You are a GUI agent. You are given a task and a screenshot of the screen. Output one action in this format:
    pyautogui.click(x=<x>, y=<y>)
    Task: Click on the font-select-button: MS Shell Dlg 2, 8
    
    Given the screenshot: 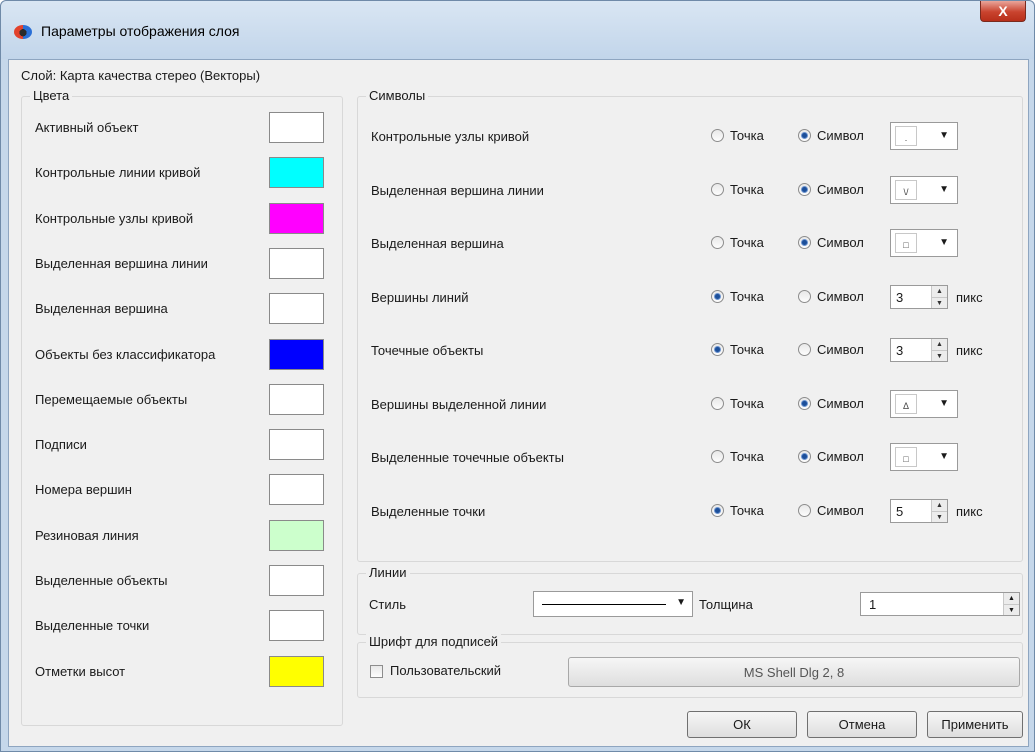 What is the action you would take?
    pyautogui.click(x=794, y=672)
    